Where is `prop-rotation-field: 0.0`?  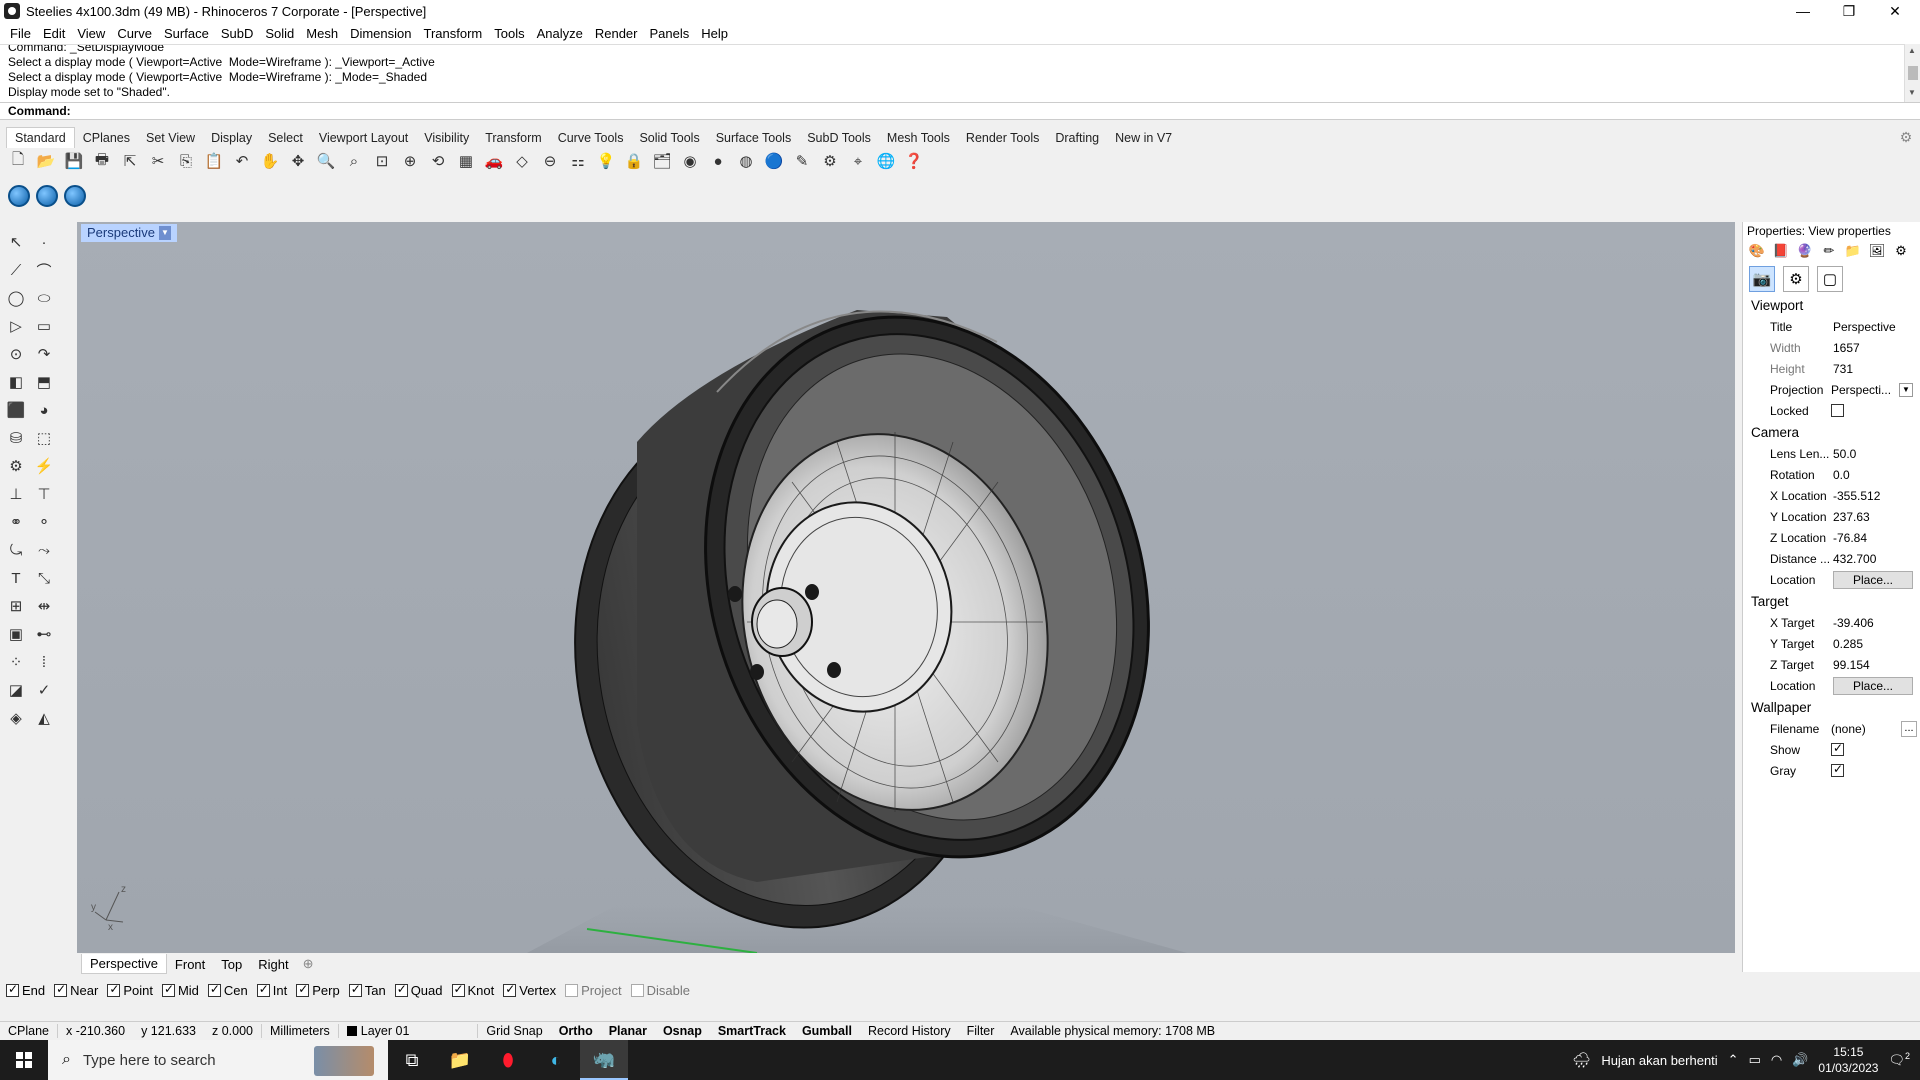
prop-rotation-field: 0.0 is located at coordinates (1875, 475).